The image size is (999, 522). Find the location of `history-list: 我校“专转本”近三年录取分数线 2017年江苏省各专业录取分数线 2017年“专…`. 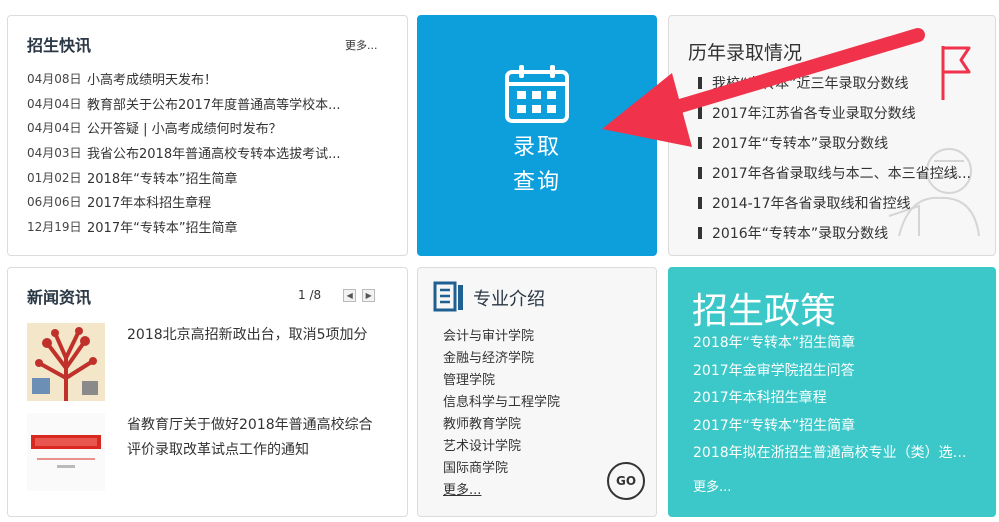

history-list: 我校“专转本”近三年录取分数线 2017年江苏省各专业录取分数线 2017年“专… is located at coordinates (839, 158).